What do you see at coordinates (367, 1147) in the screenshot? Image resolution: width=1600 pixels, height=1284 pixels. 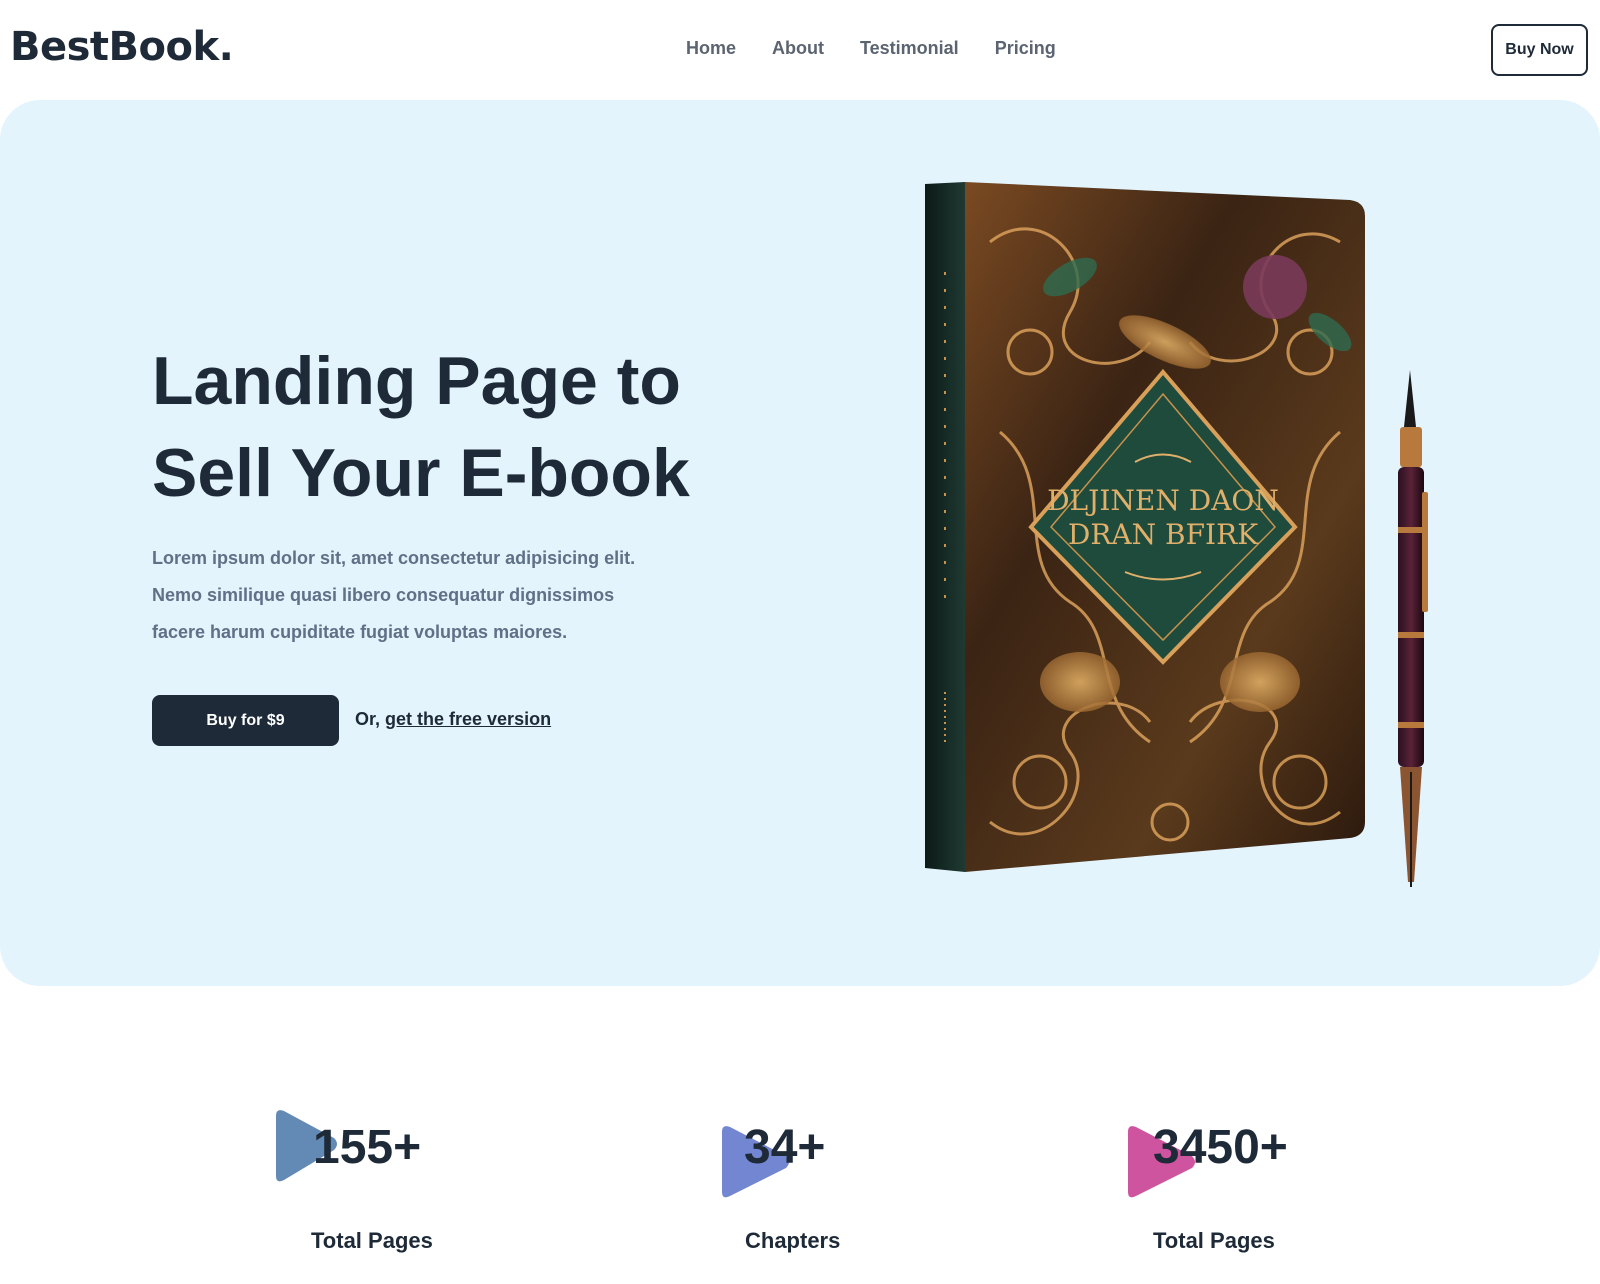 I see `stat-number: 155+` at bounding box center [367, 1147].